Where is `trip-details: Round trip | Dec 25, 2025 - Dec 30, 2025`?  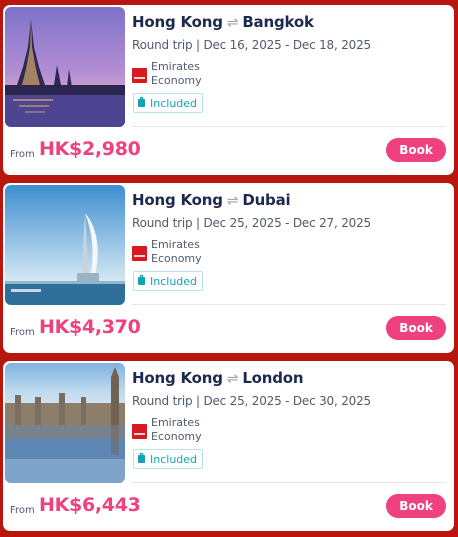
trip-details: Round trip | Dec 25, 2025 - Dec 30, 2025 is located at coordinates (251, 401).